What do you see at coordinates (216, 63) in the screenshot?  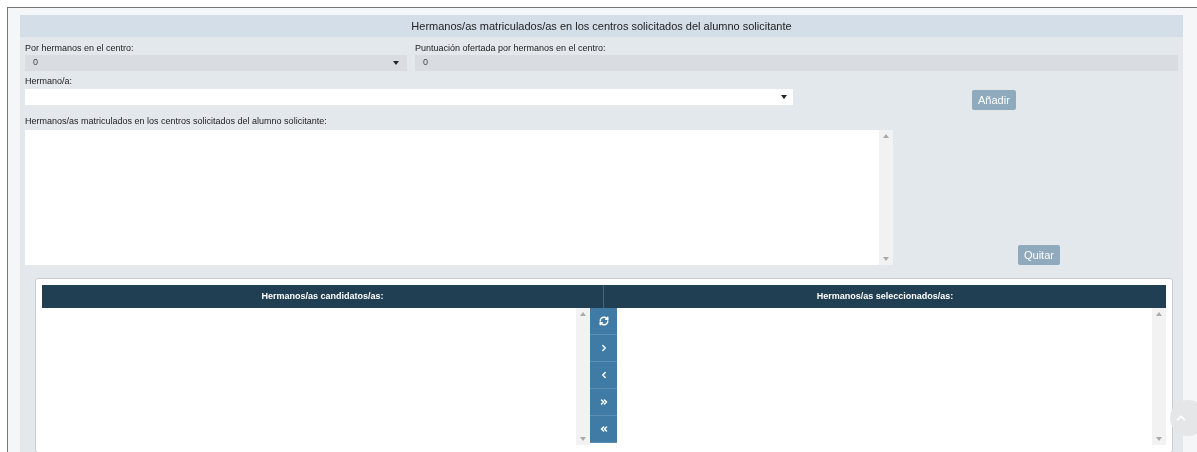 I see `select-field: 0` at bounding box center [216, 63].